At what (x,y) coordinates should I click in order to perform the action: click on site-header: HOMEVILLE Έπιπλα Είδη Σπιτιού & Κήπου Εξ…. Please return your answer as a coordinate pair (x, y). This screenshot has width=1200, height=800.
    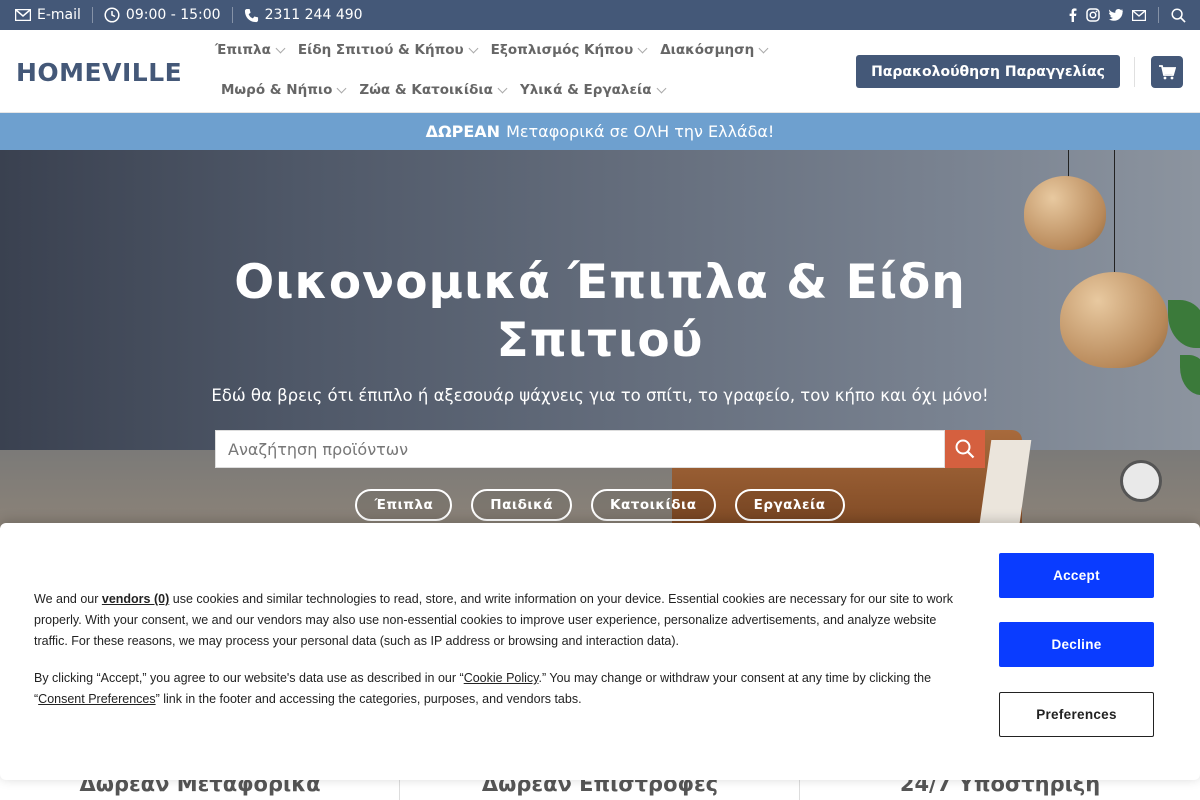
    Looking at the image, I should click on (600, 71).